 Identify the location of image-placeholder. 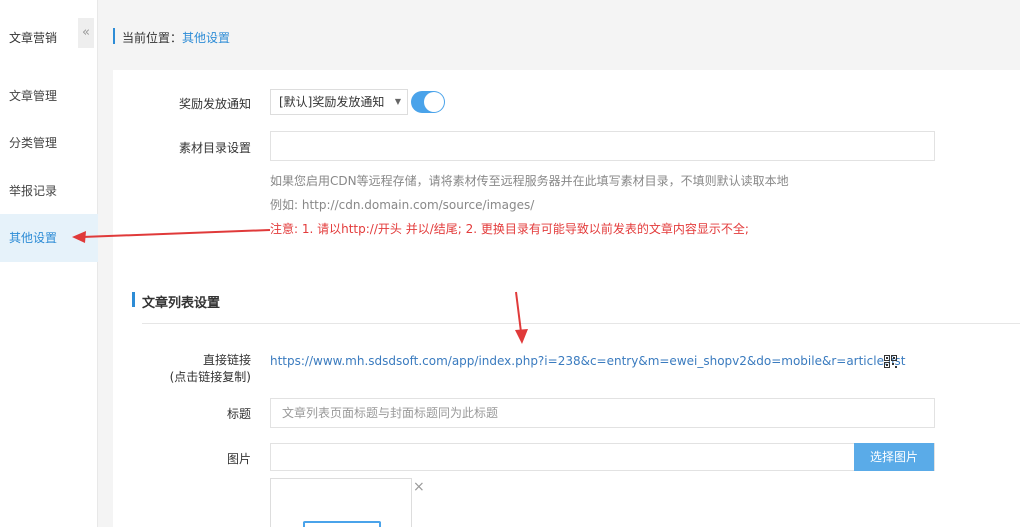
(342, 524).